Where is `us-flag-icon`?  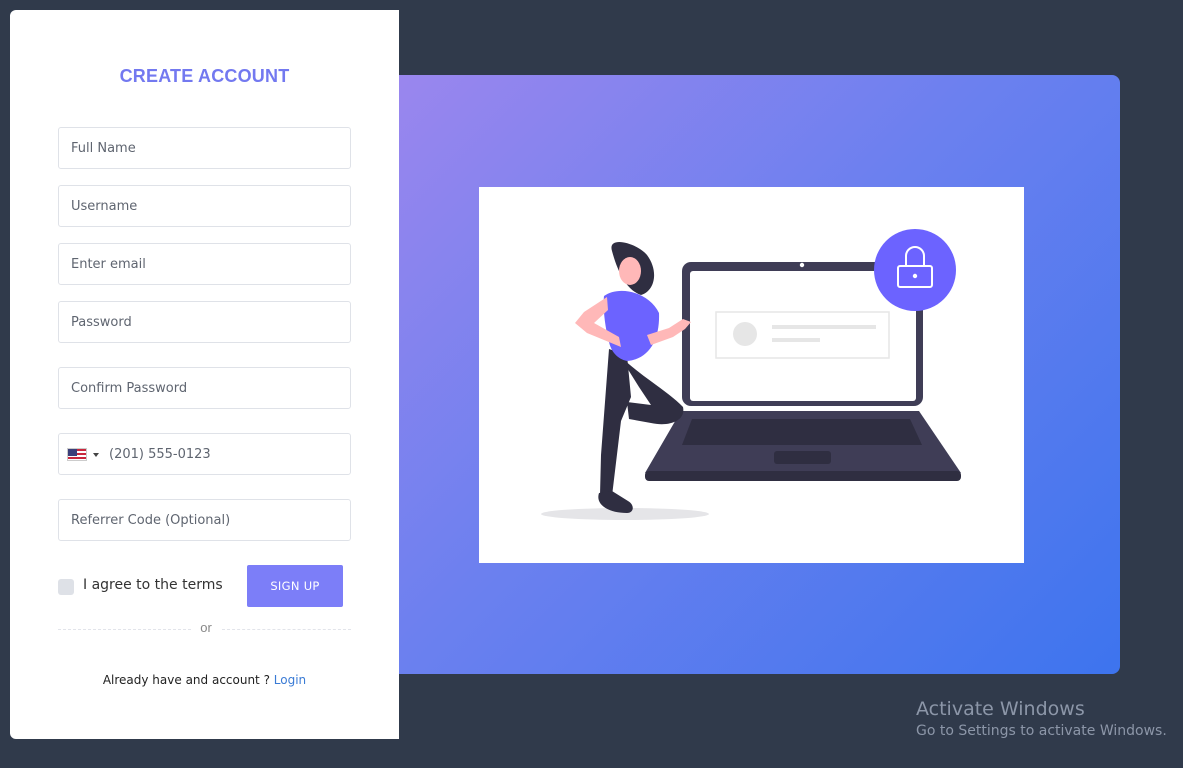
us-flag-icon is located at coordinates (77, 454).